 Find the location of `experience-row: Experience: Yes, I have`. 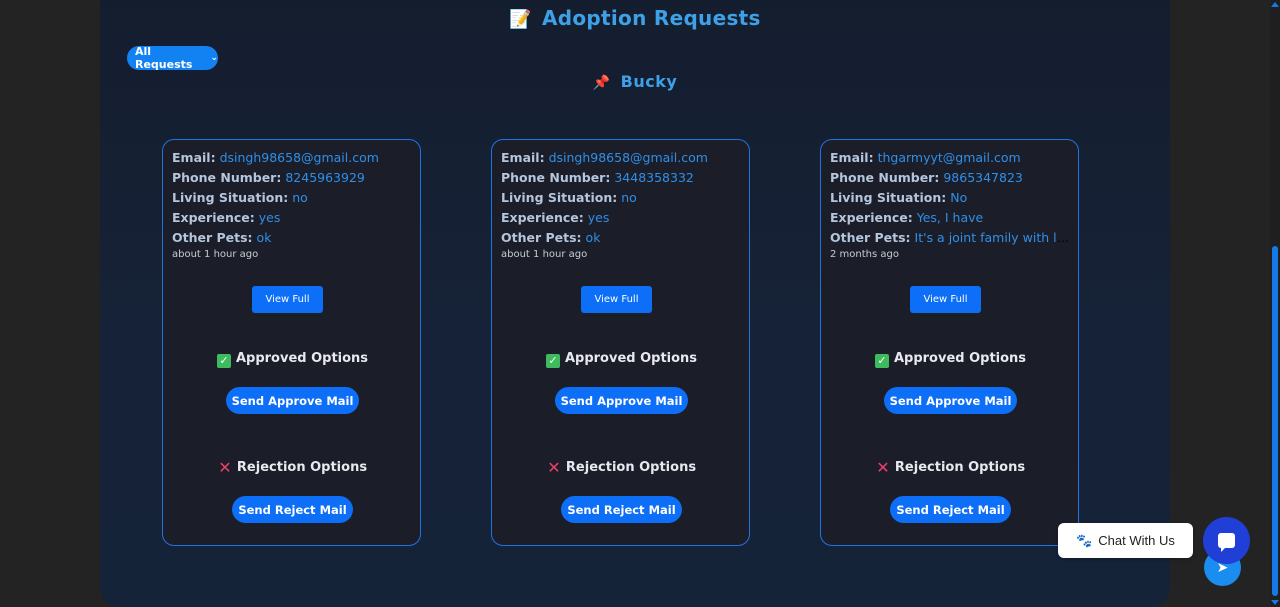

experience-row: Experience: Yes, I have is located at coordinates (907, 217).